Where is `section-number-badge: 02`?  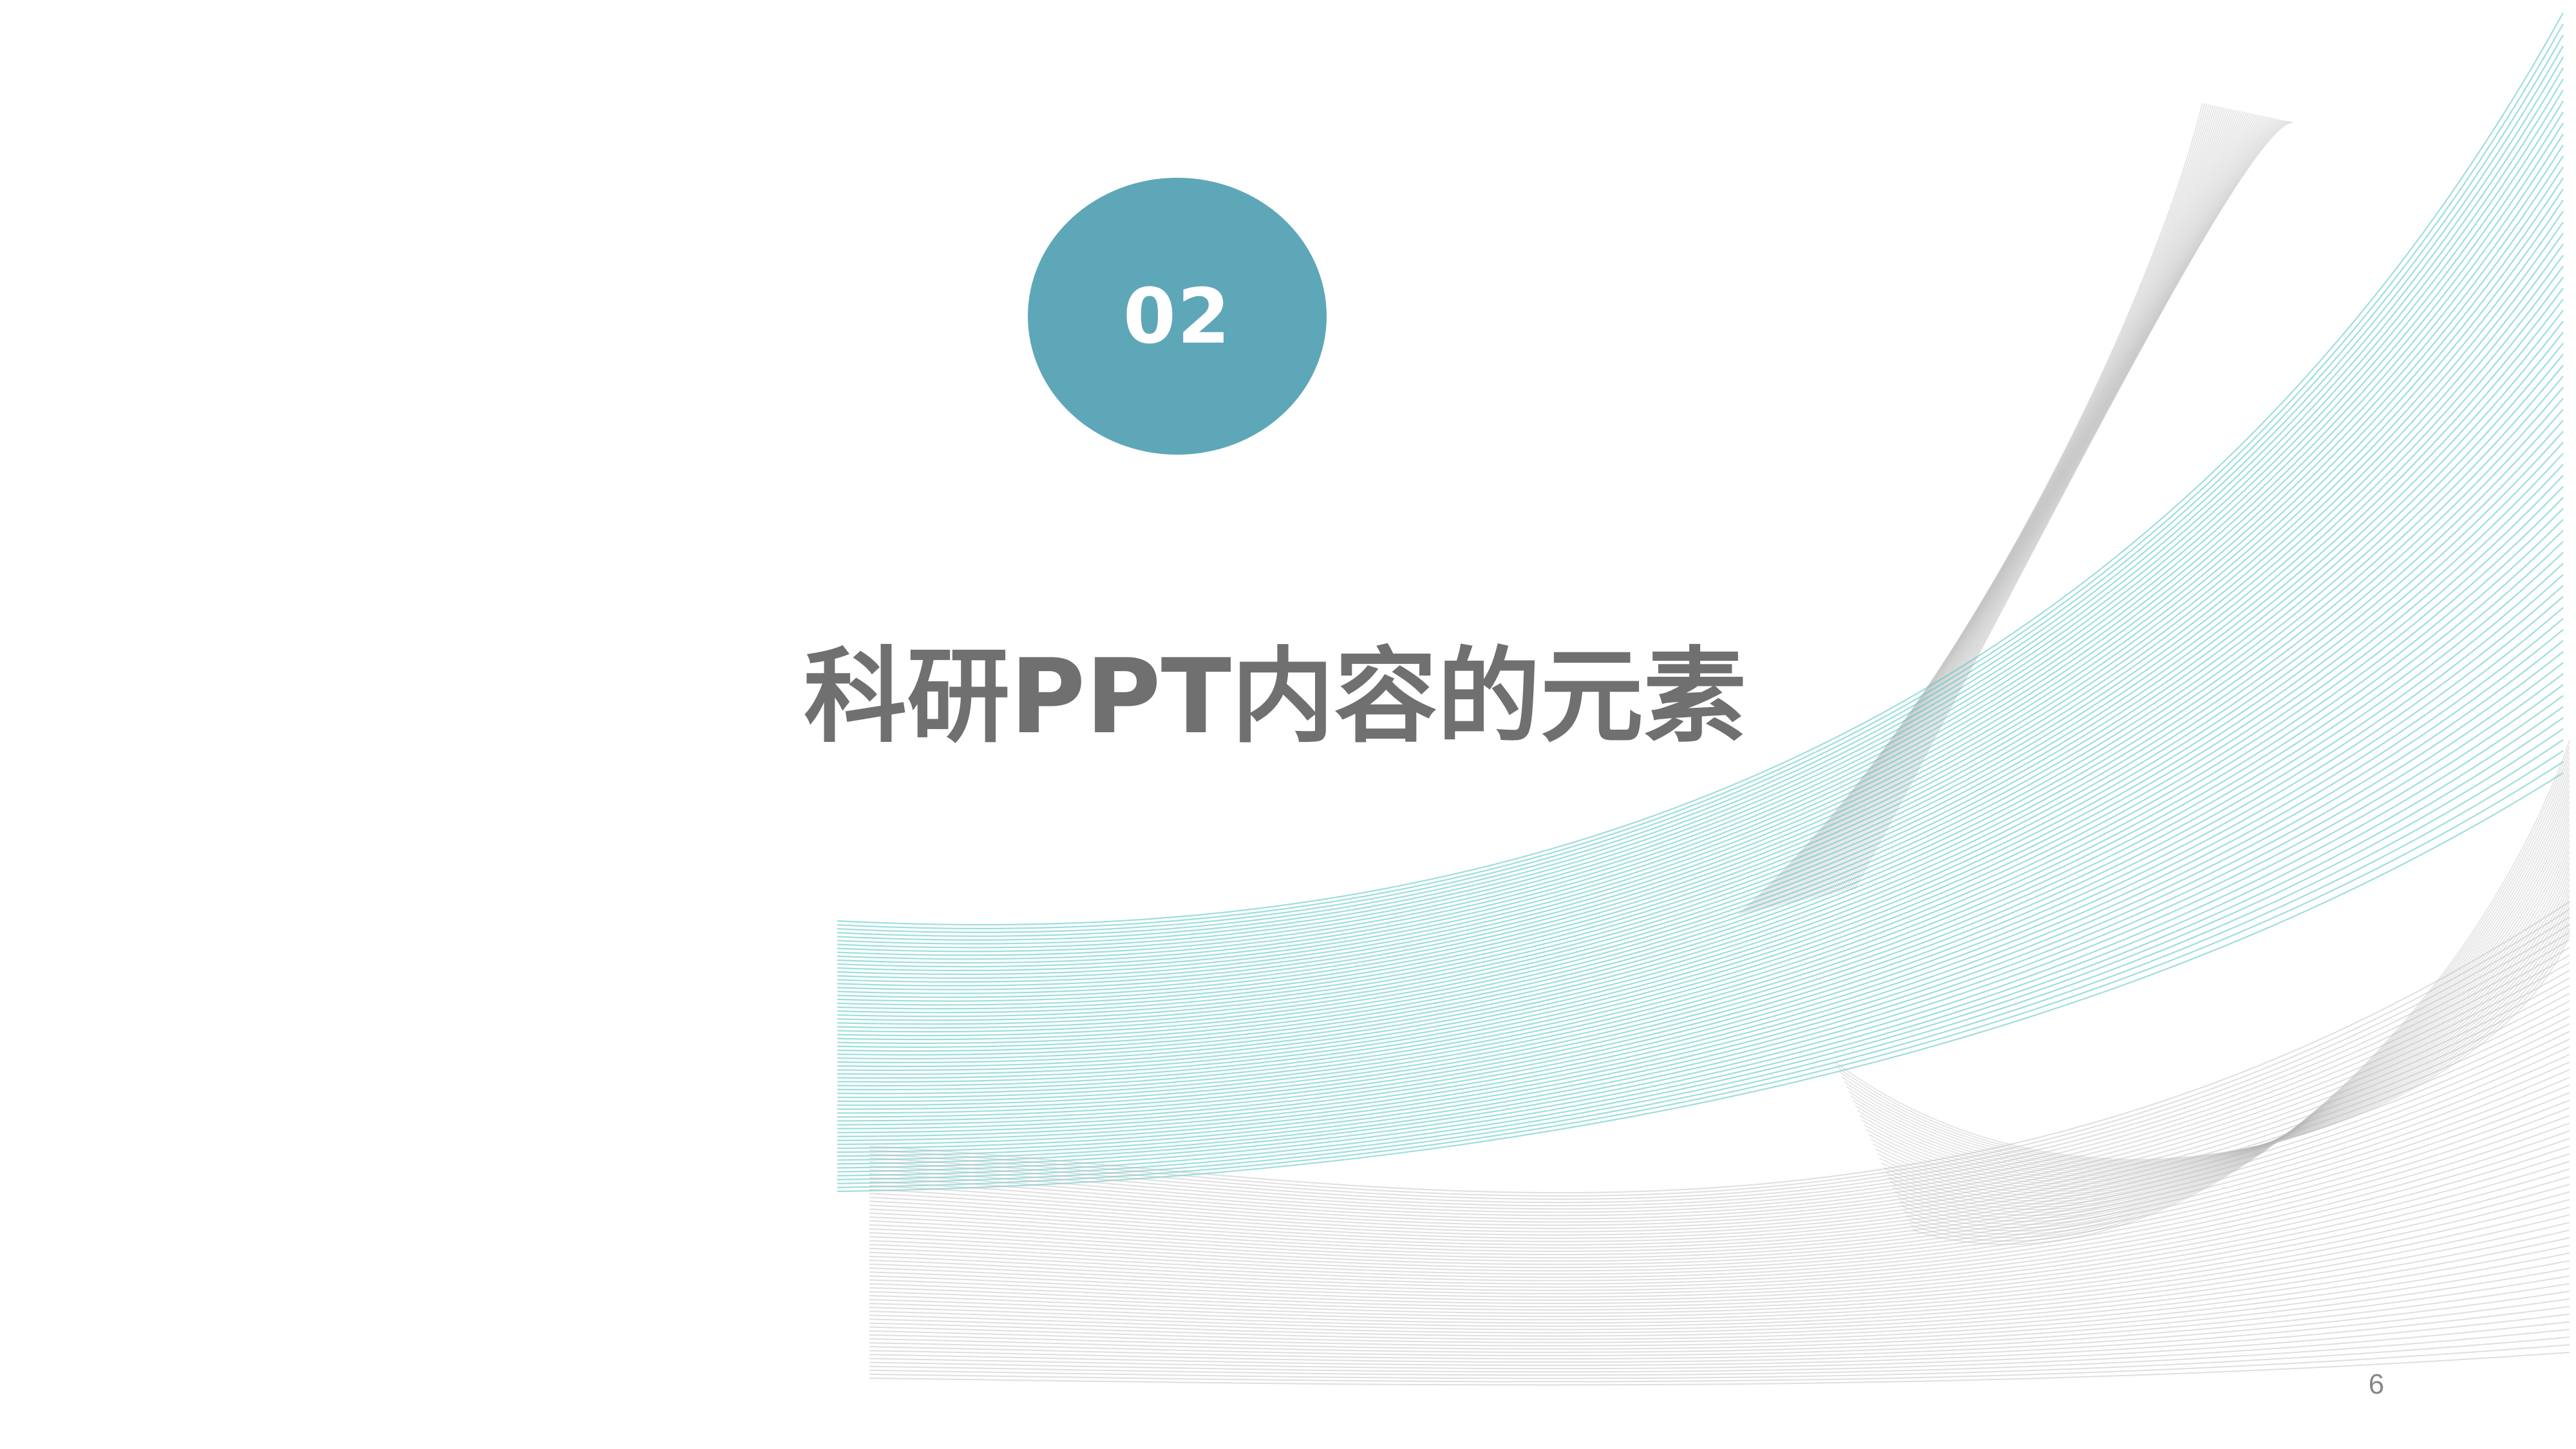
section-number-badge: 02 is located at coordinates (1177, 317).